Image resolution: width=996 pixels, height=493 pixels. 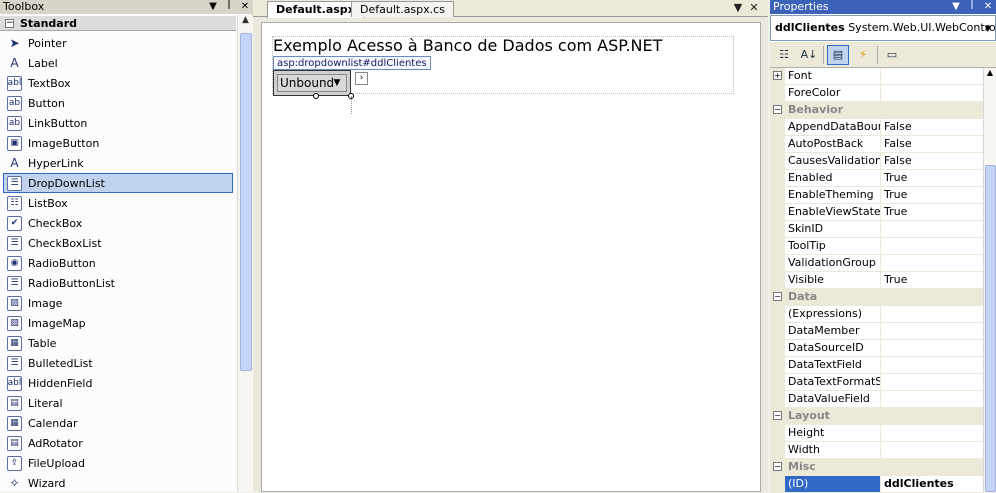 What do you see at coordinates (118, 203) in the screenshot?
I see `toolbox-item-listbox: ☷ ListBox` at bounding box center [118, 203].